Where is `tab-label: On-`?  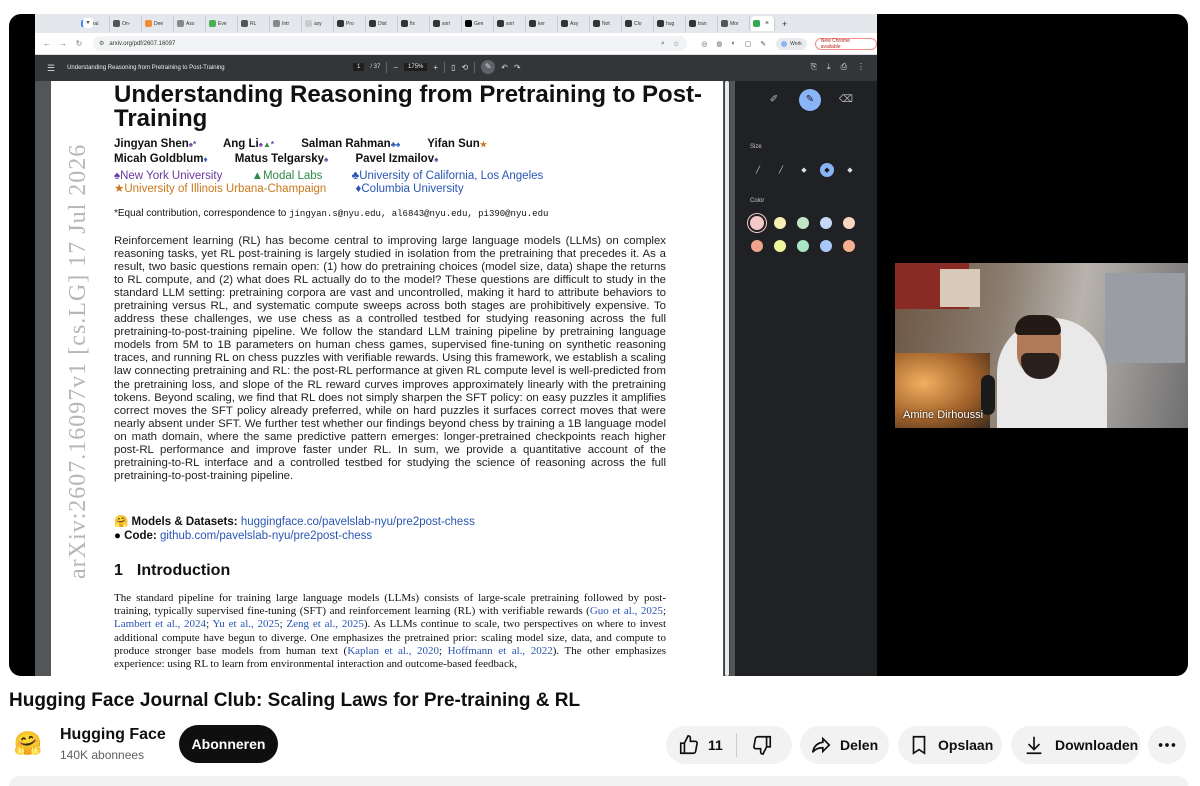
tab-label: On- is located at coordinates (126, 23).